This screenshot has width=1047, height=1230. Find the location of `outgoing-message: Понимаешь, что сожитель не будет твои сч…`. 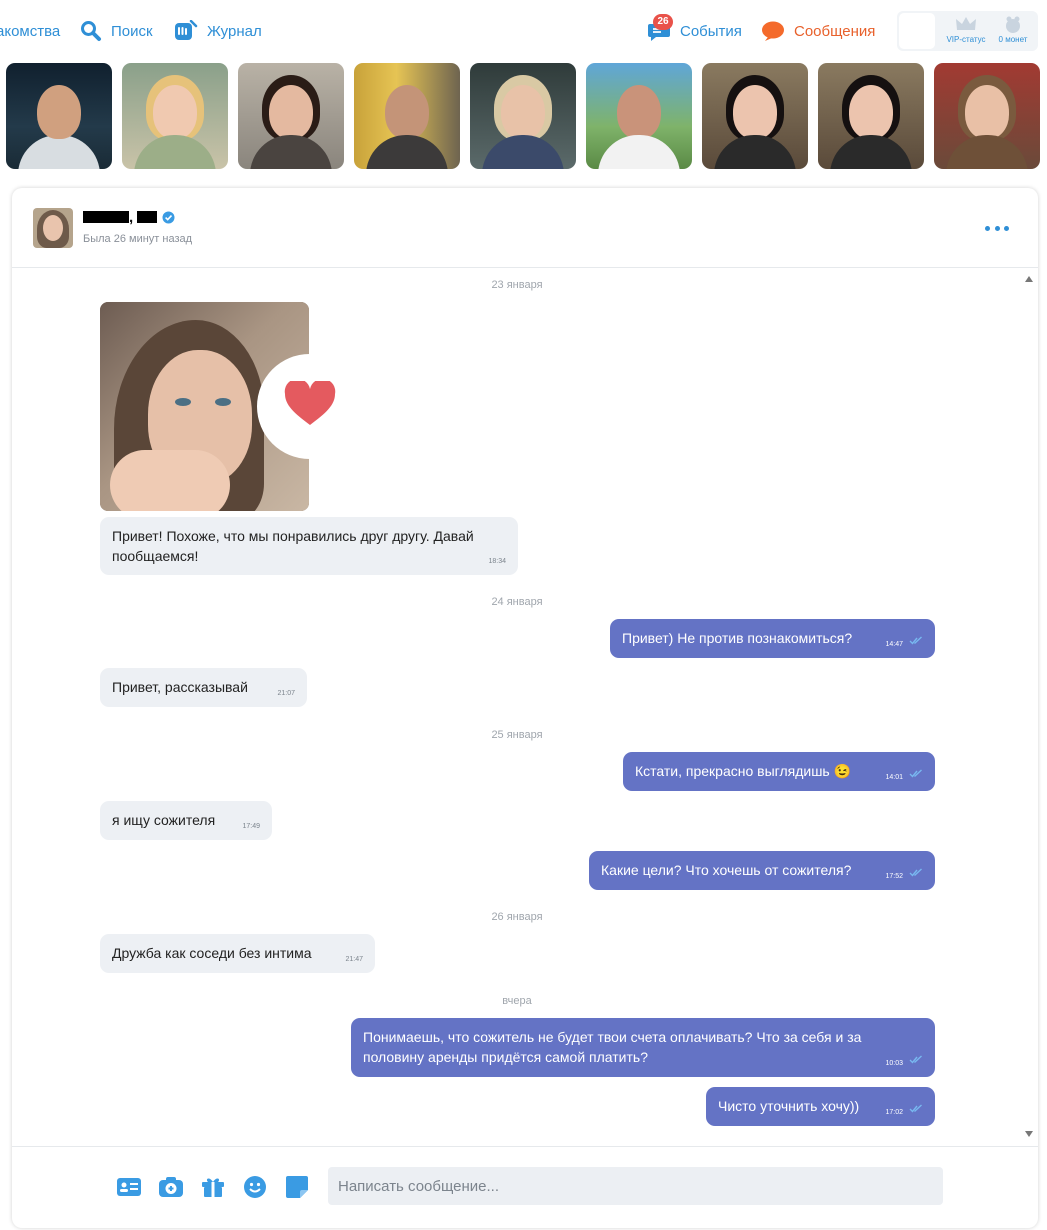

outgoing-message: Понимаешь, что сожитель не будет твои сч… is located at coordinates (643, 1047).